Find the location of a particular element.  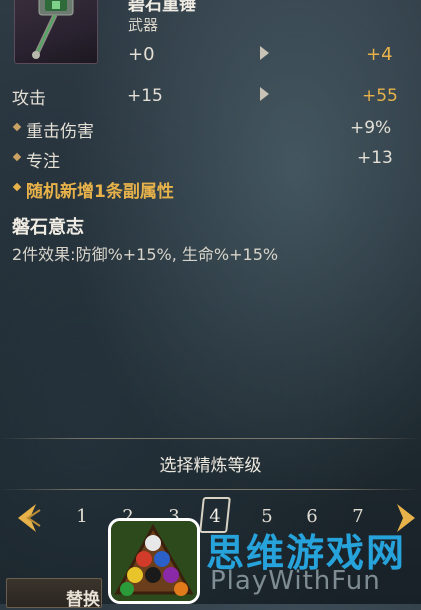

upgrade-next: +4 is located at coordinates (379, 54).